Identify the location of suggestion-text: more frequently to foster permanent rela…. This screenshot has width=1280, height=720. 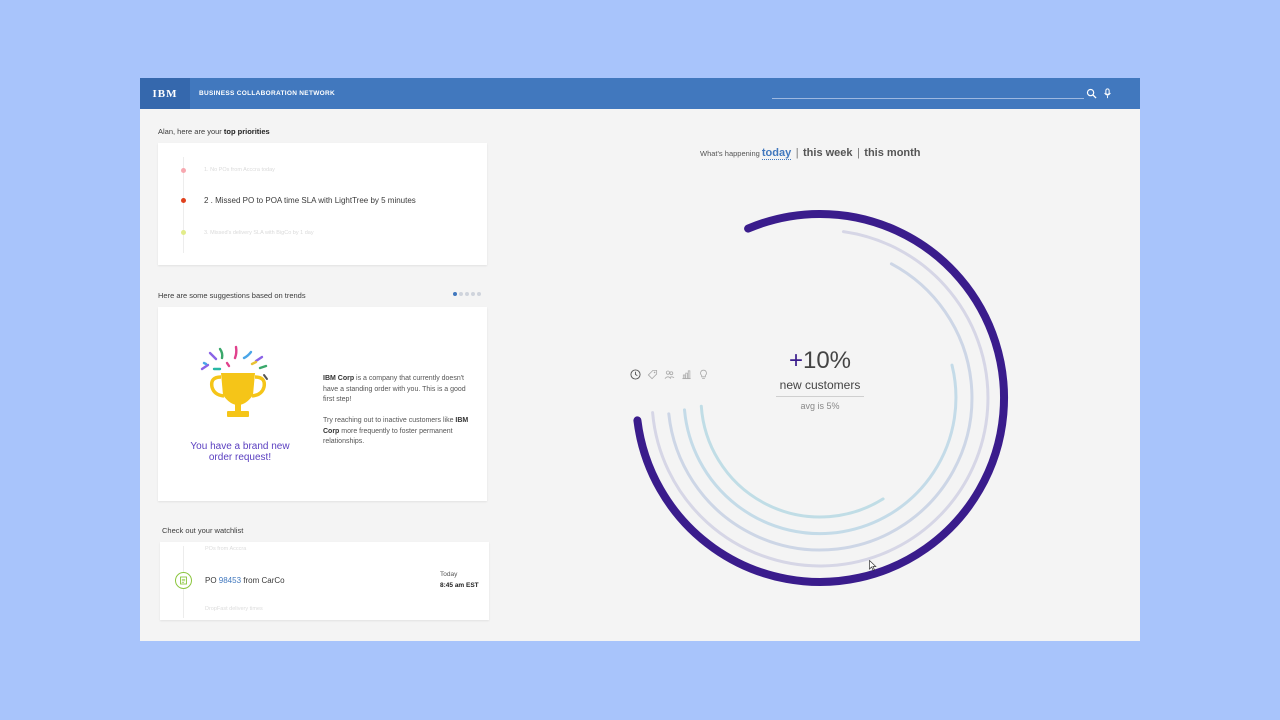
(388, 436).